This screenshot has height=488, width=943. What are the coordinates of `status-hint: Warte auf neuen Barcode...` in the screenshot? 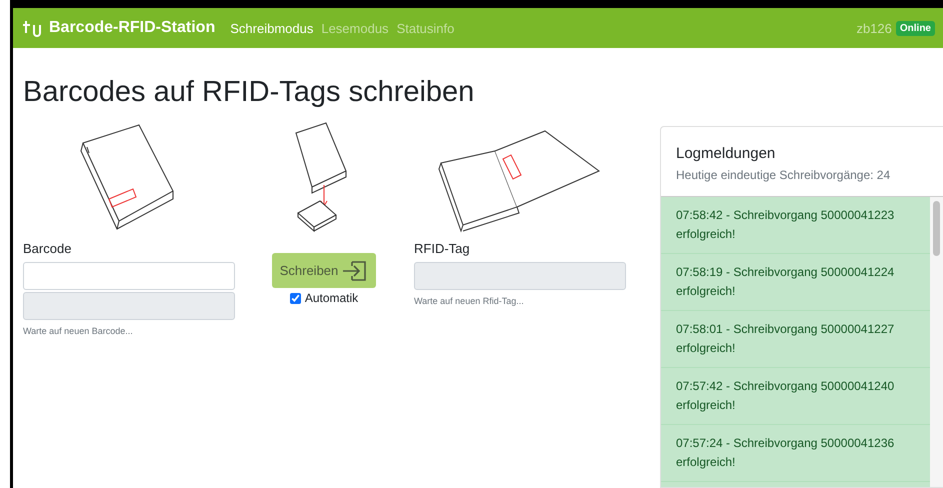 It's located at (78, 331).